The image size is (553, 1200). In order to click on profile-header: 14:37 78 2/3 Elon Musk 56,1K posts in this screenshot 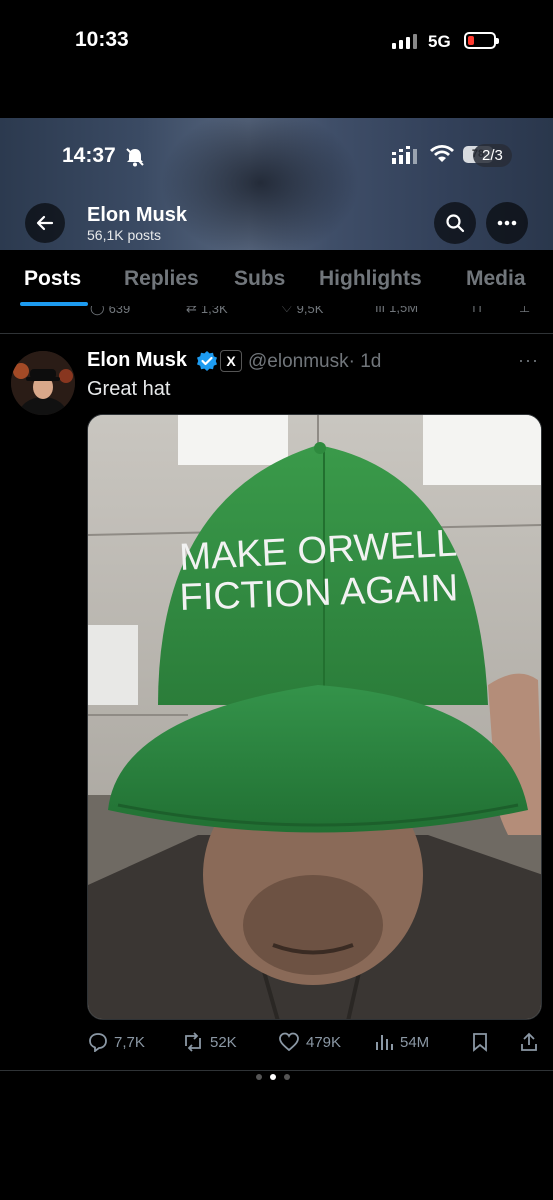, I will do `click(276, 184)`.